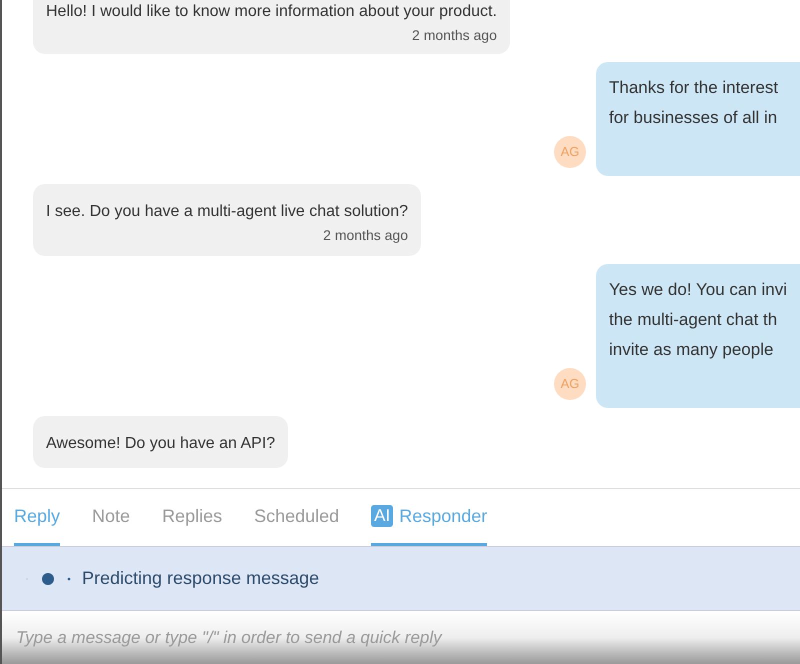  Describe the element at coordinates (192, 517) in the screenshot. I see `tab: Replies` at that location.